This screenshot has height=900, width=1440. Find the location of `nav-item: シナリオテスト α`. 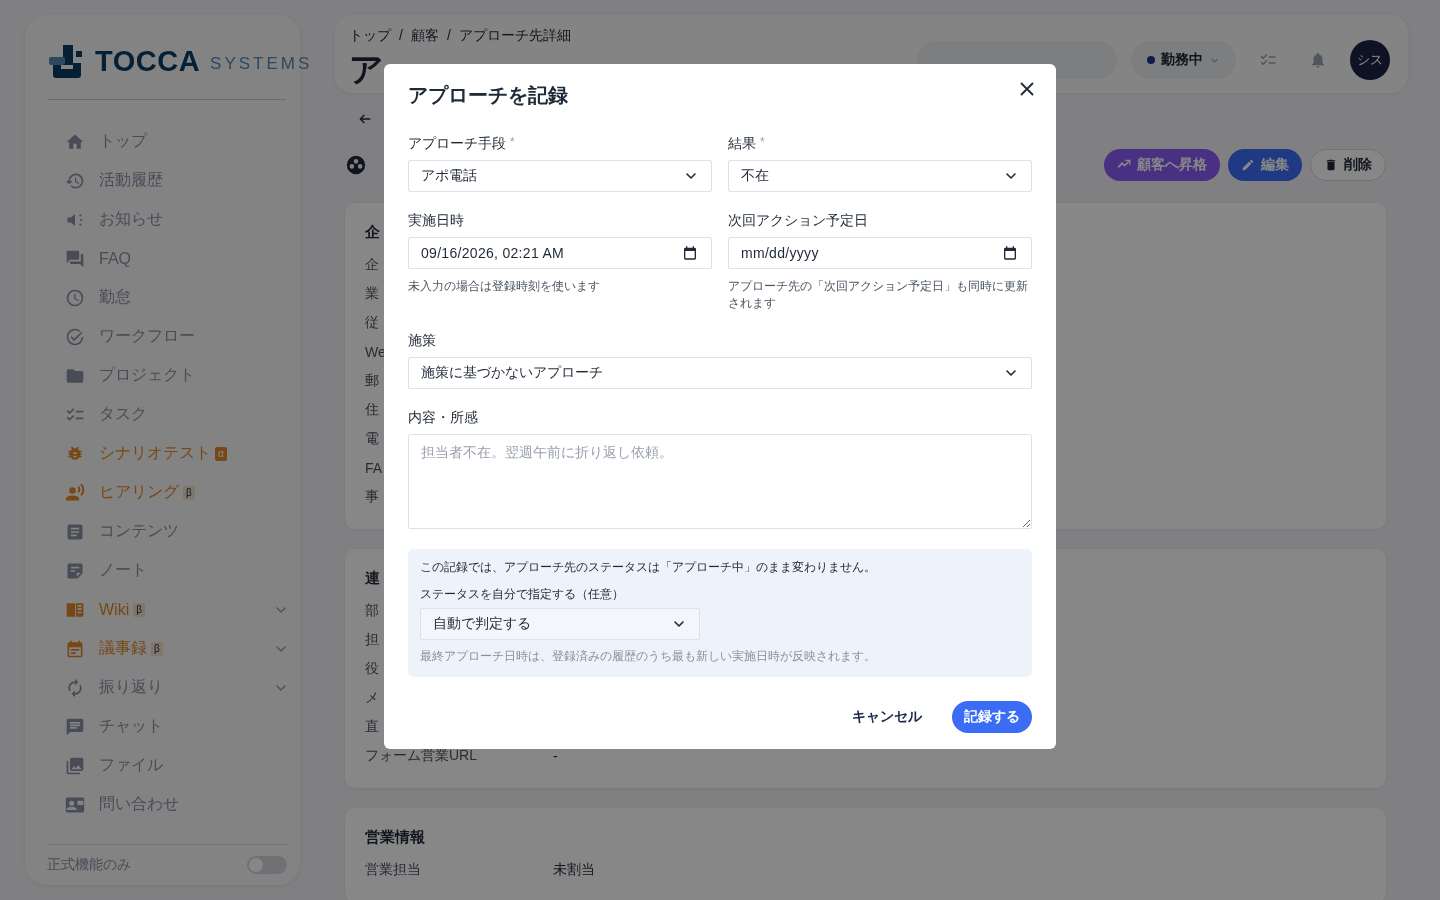

nav-item: シナリオテスト α is located at coordinates (177, 453).